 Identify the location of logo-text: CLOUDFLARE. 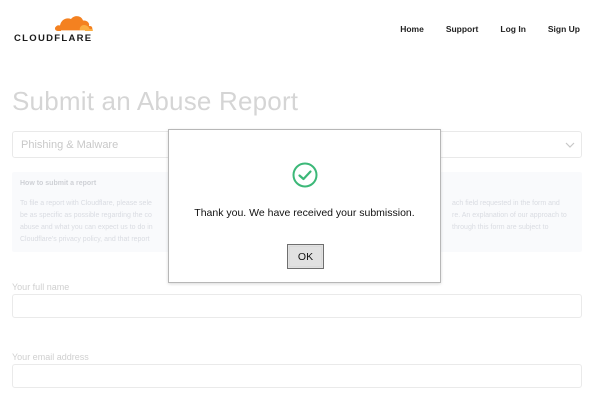
(53, 38).